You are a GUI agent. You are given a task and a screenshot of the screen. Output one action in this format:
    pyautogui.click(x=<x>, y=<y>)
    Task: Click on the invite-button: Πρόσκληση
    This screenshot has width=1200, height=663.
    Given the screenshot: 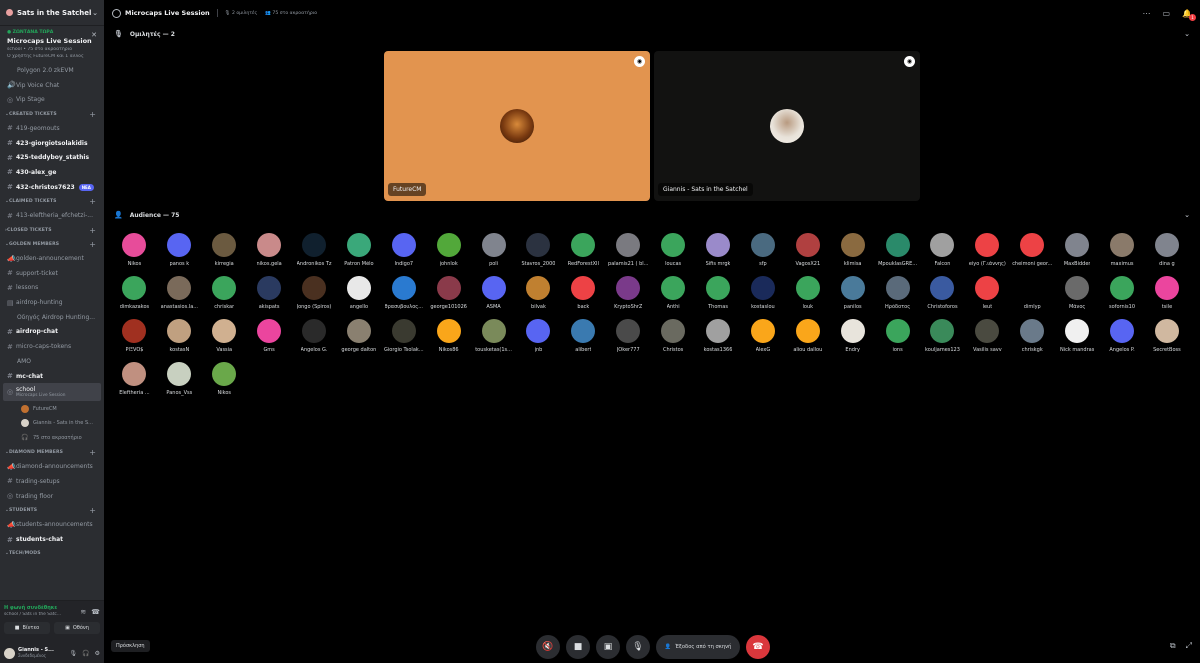 What is the action you would take?
    pyautogui.click(x=130, y=646)
    